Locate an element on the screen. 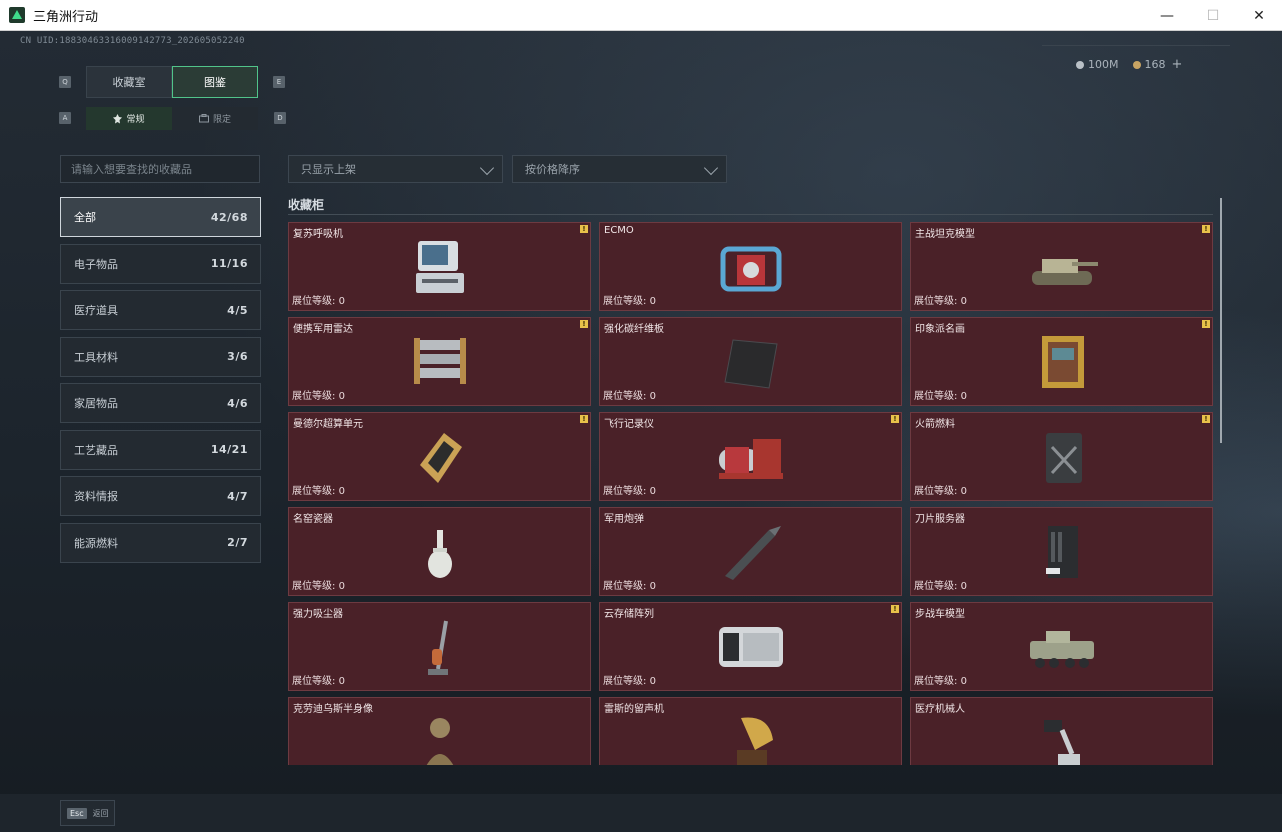 The height and width of the screenshot is (832, 1282). silver-currency: 100M is located at coordinates (1097, 64).